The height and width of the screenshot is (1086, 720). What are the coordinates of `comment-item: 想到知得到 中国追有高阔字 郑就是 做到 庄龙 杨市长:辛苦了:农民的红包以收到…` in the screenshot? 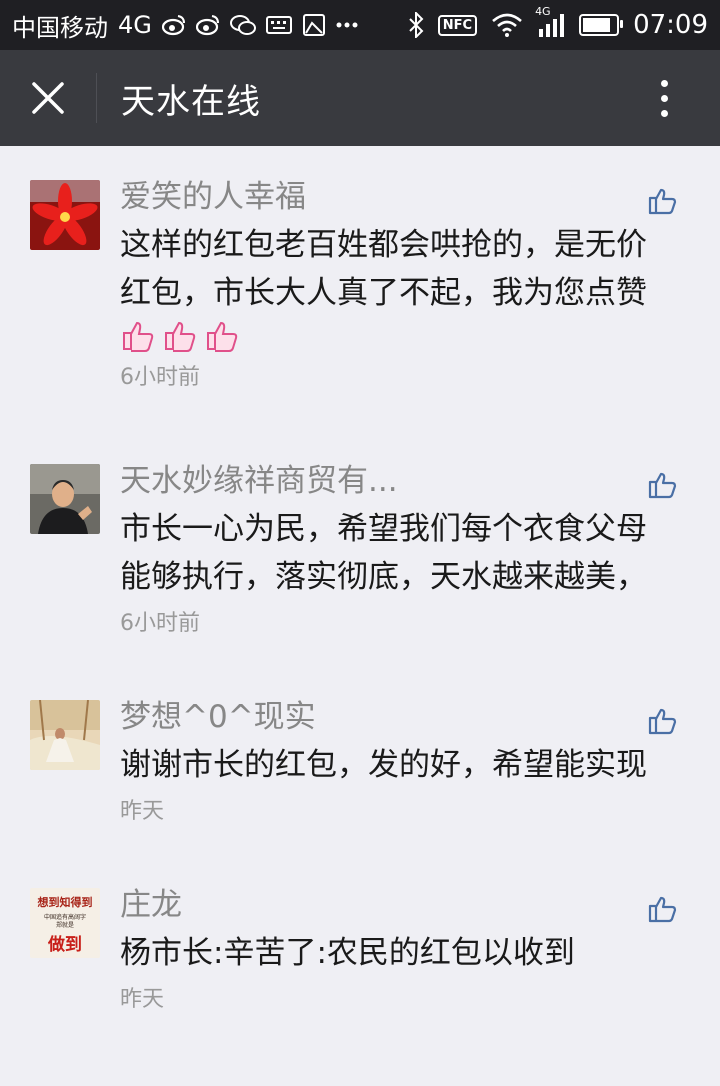 It's located at (360, 962).